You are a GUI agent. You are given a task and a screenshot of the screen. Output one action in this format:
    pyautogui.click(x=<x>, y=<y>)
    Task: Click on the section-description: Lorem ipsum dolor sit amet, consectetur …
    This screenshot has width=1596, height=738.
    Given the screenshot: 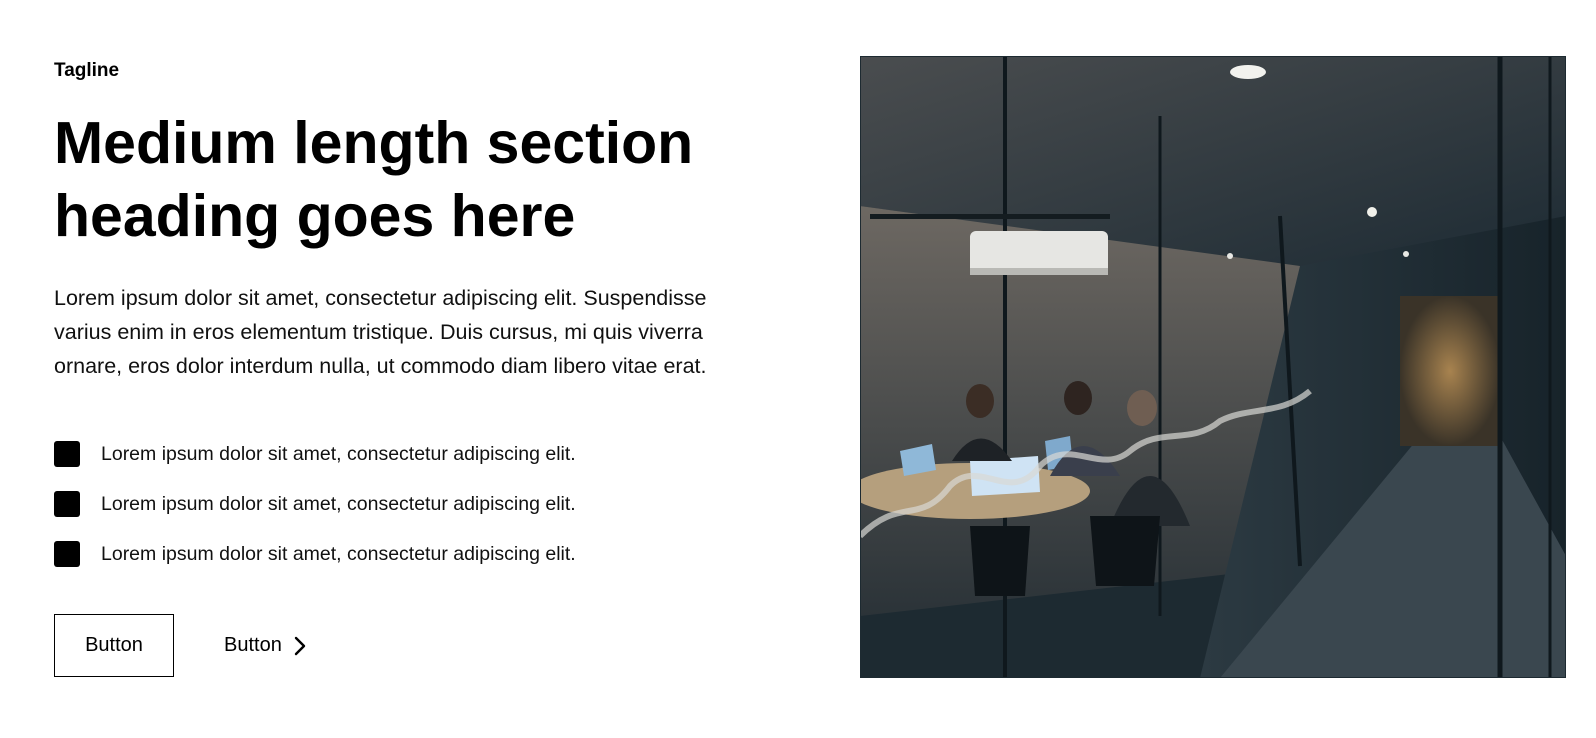 What is the action you would take?
    pyautogui.click(x=380, y=332)
    